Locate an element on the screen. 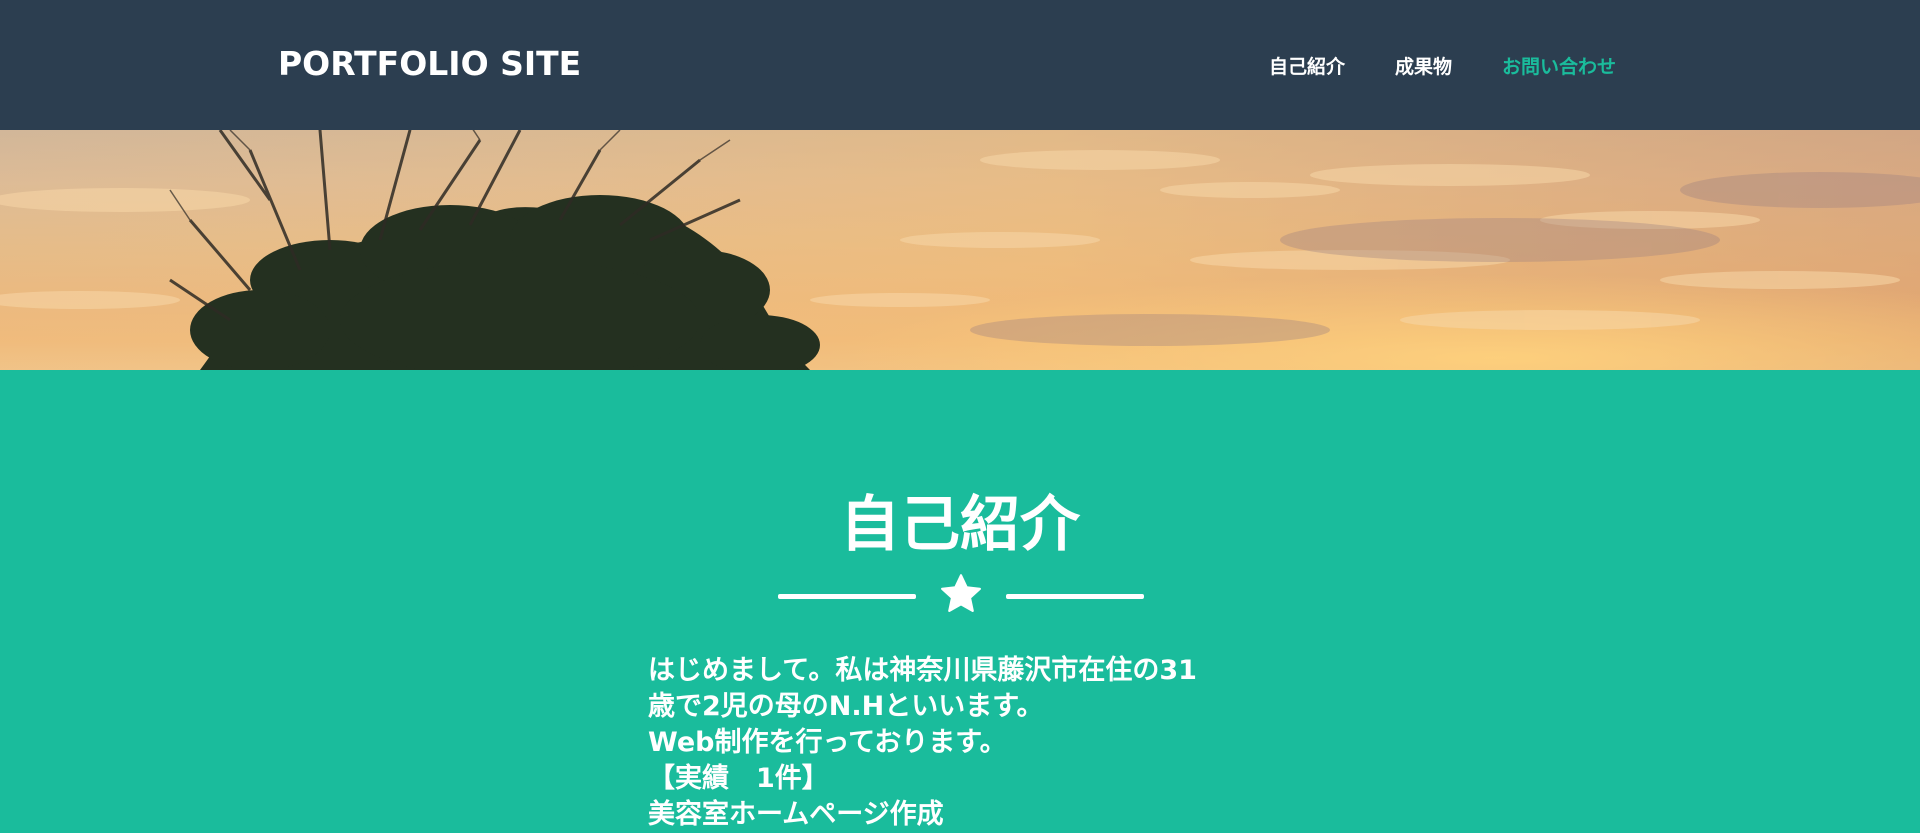 This screenshot has height=833, width=1920. star-divider is located at coordinates (961, 597).